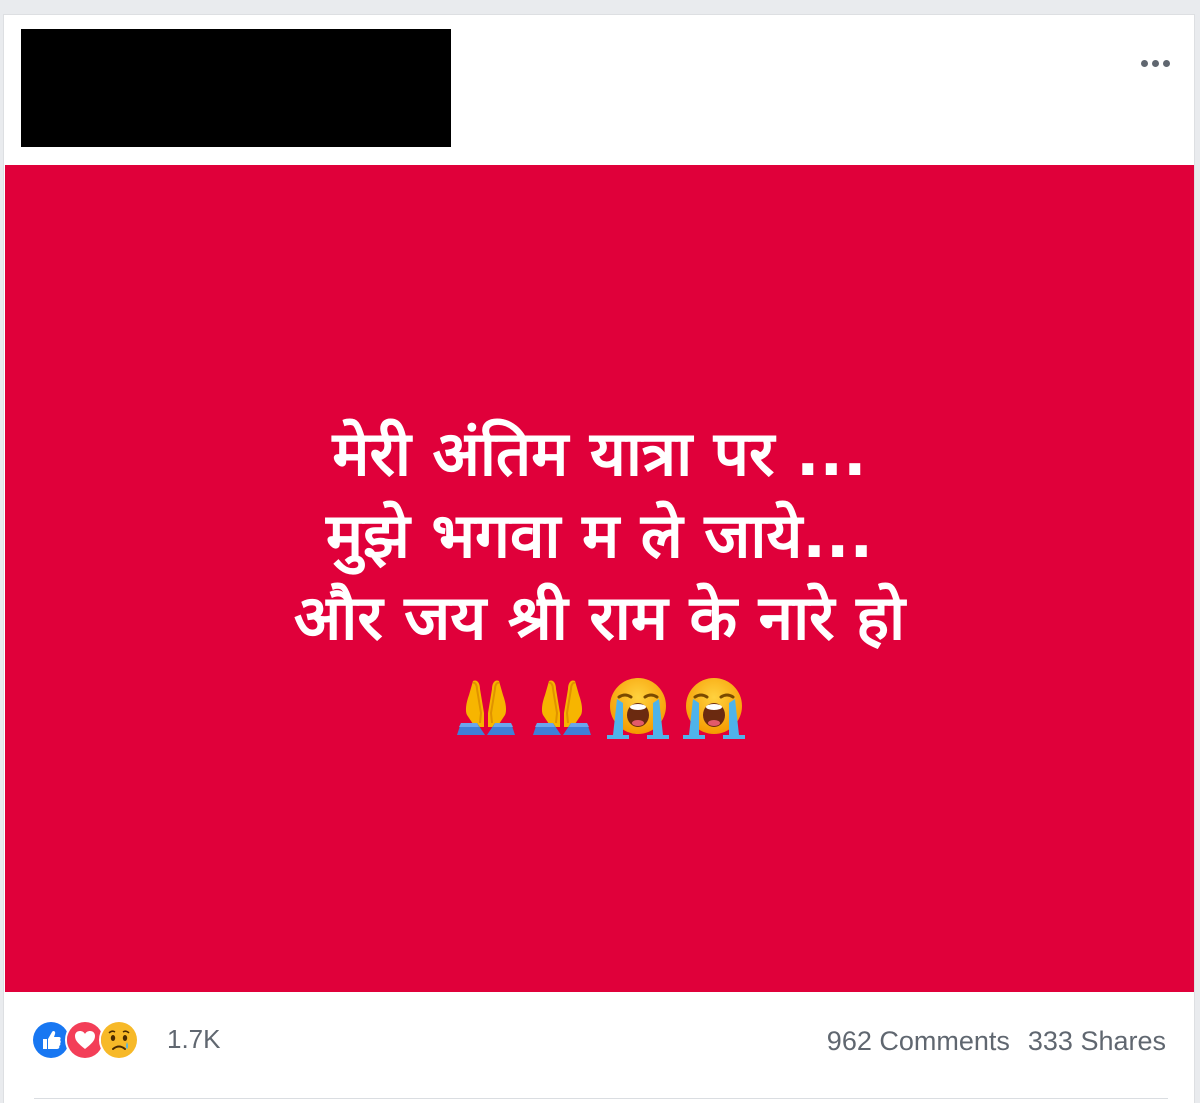 The width and height of the screenshot is (1200, 1103). What do you see at coordinates (1144, 63) in the screenshot?
I see `more-options-icon` at bounding box center [1144, 63].